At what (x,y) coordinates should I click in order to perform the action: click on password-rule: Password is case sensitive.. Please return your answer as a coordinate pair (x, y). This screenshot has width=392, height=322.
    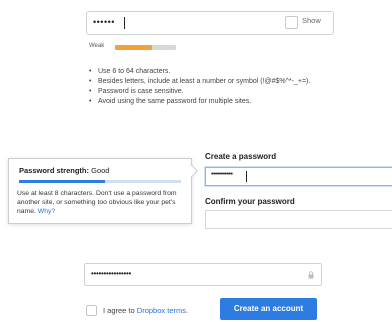
    Looking at the image, I should click on (209, 92).